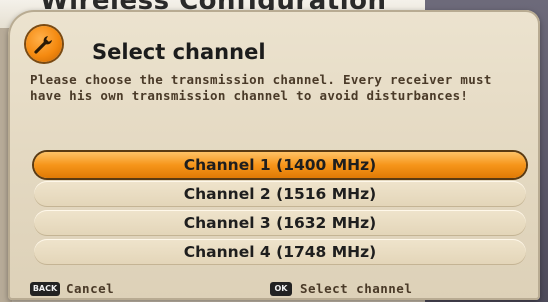 The width and height of the screenshot is (548, 302). Describe the element at coordinates (280, 252) in the screenshot. I see `channel-option-4: Channel 4 (1748 MHz)` at that location.